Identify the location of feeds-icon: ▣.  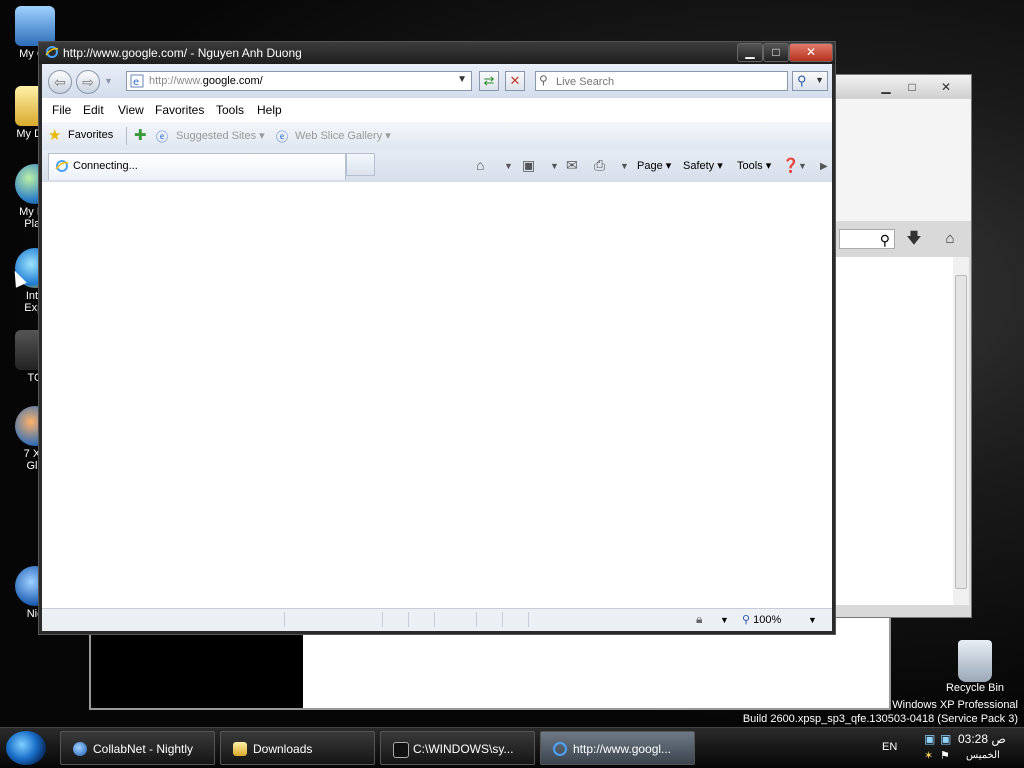
(528, 165).